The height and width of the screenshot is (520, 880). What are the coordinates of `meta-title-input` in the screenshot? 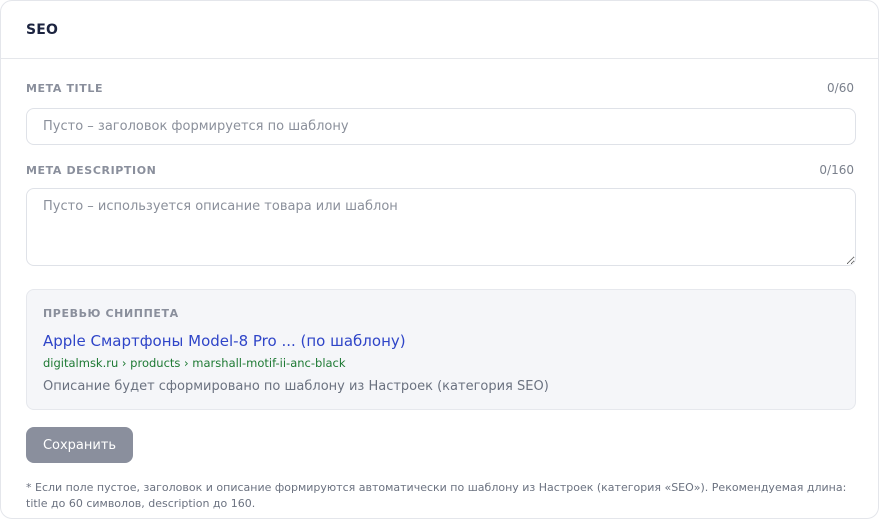 It's located at (441, 126).